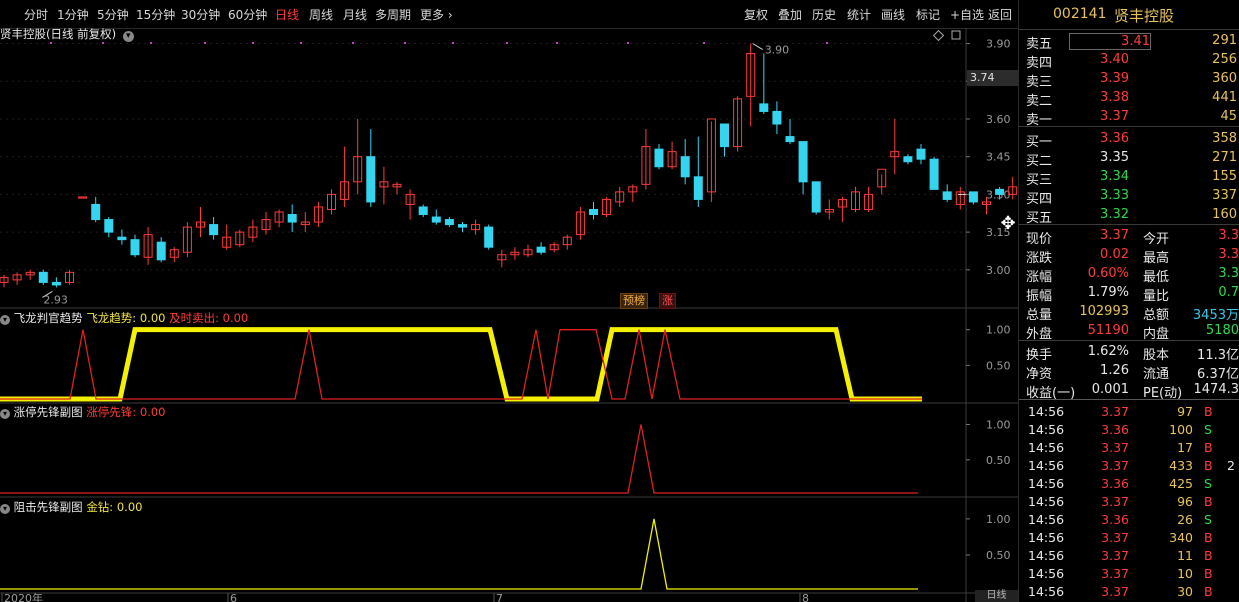 The image size is (1239, 602). What do you see at coordinates (1185, 591) in the screenshot?
I see `tick-volume: 30` at bounding box center [1185, 591].